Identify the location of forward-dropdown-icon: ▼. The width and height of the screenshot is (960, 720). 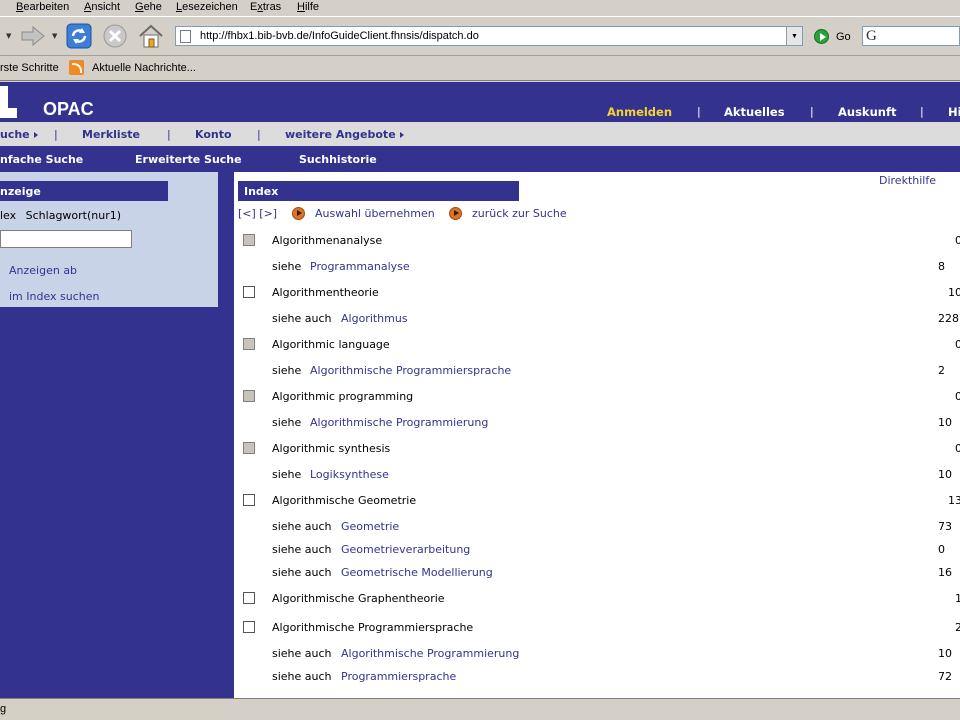
(54, 36).